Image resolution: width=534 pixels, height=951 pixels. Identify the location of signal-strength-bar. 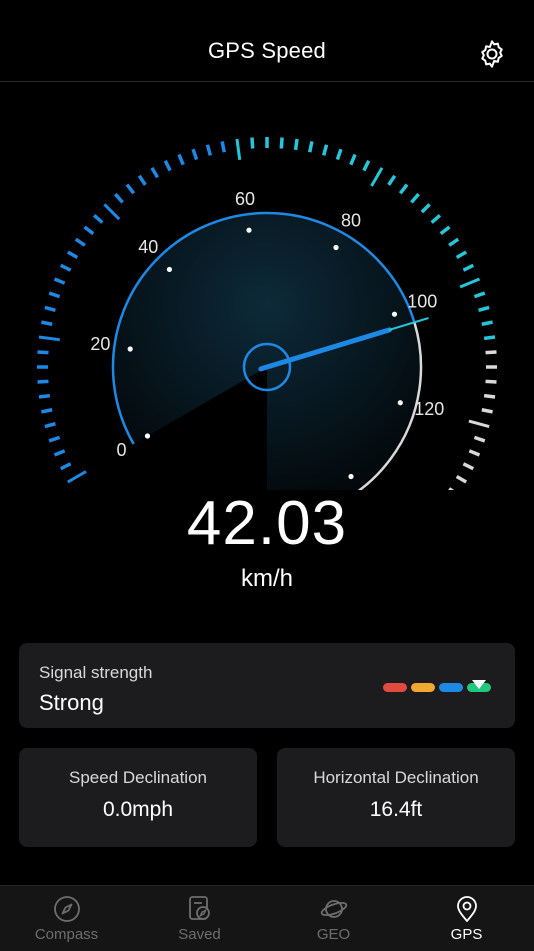
(439, 687).